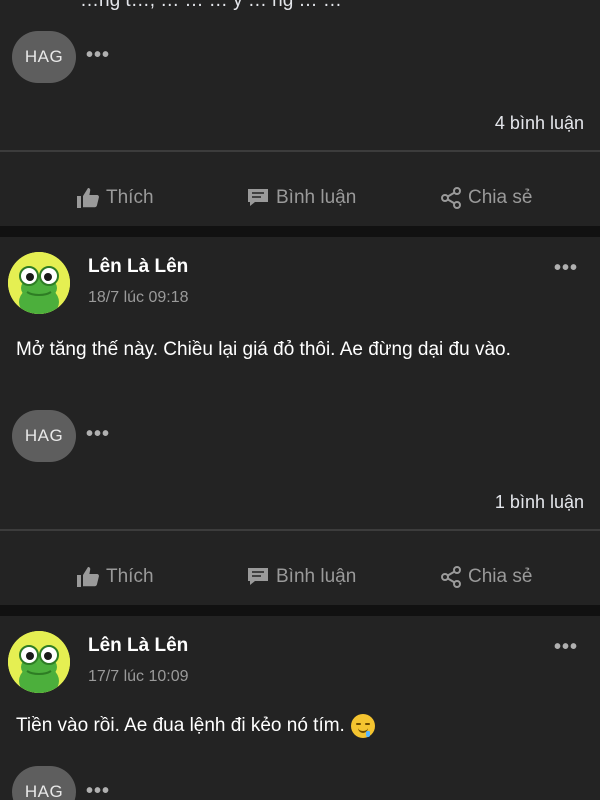 Image resolution: width=600 pixels, height=800 pixels. I want to click on comment-count: 4 bình luận, so click(539, 123).